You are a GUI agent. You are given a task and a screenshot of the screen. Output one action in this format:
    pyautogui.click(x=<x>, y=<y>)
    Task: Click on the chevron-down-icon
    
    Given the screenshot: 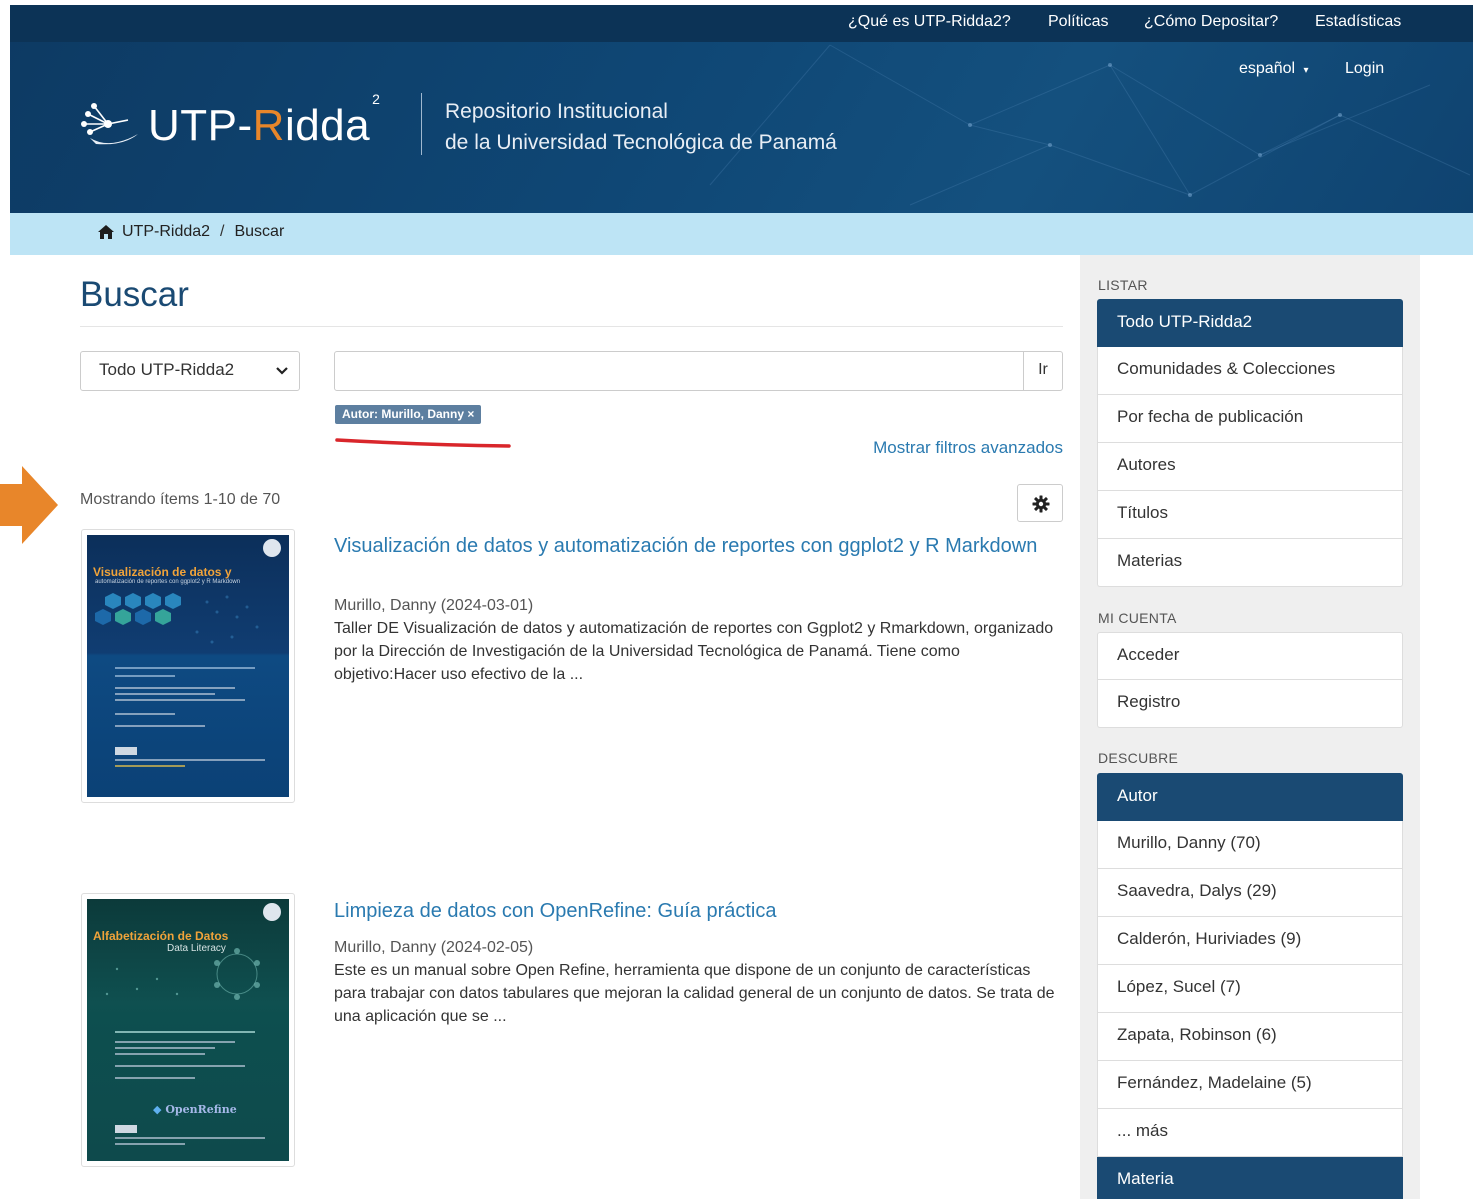 What is the action you would take?
    pyautogui.click(x=282, y=371)
    